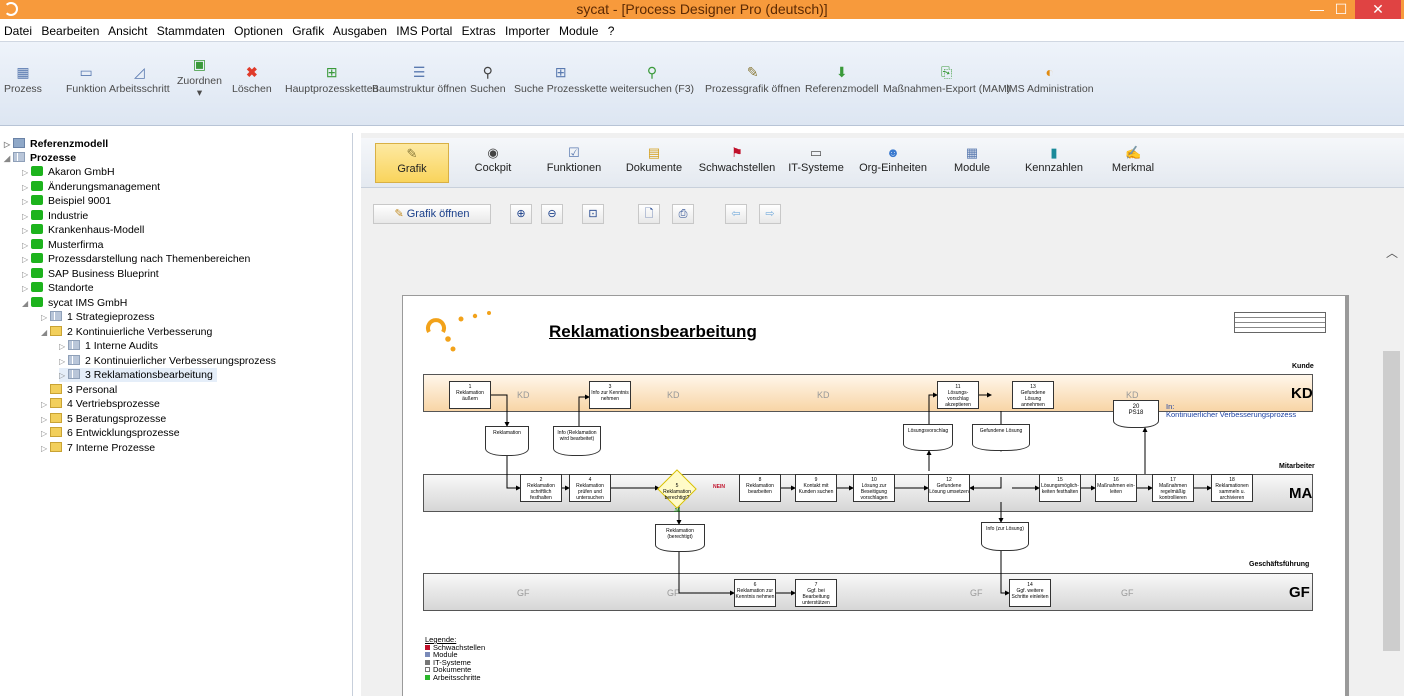  Describe the element at coordinates (1341, 9) in the screenshot. I see `maximize-button: ☐` at that location.